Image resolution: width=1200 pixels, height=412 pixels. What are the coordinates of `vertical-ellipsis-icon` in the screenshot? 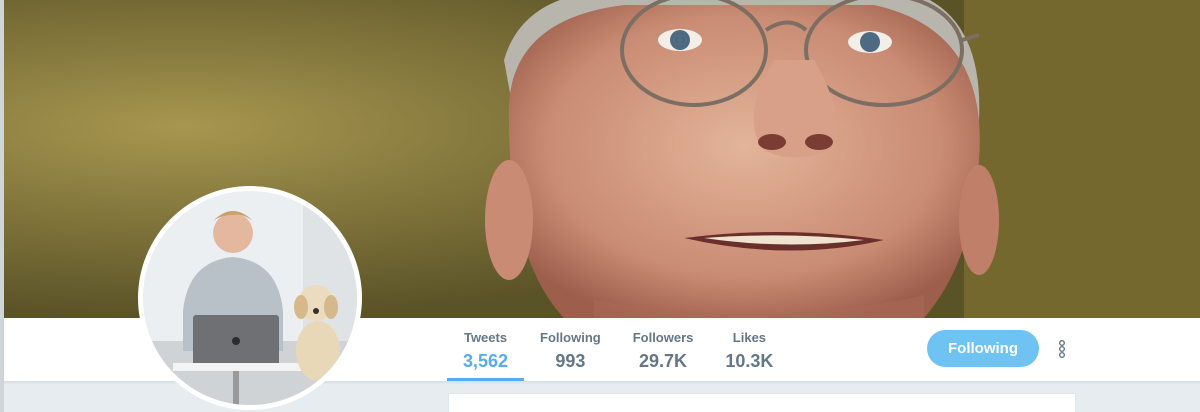 It's located at (1062, 349).